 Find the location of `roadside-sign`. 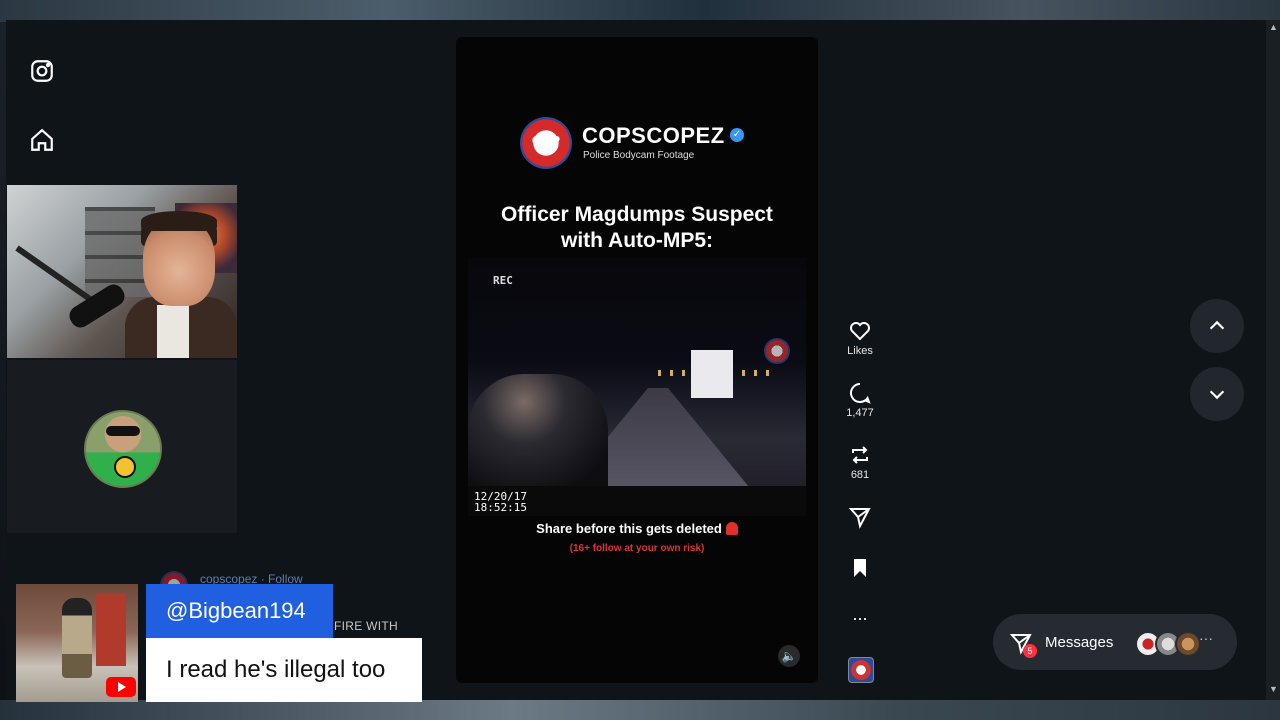

roadside-sign is located at coordinates (712, 374).